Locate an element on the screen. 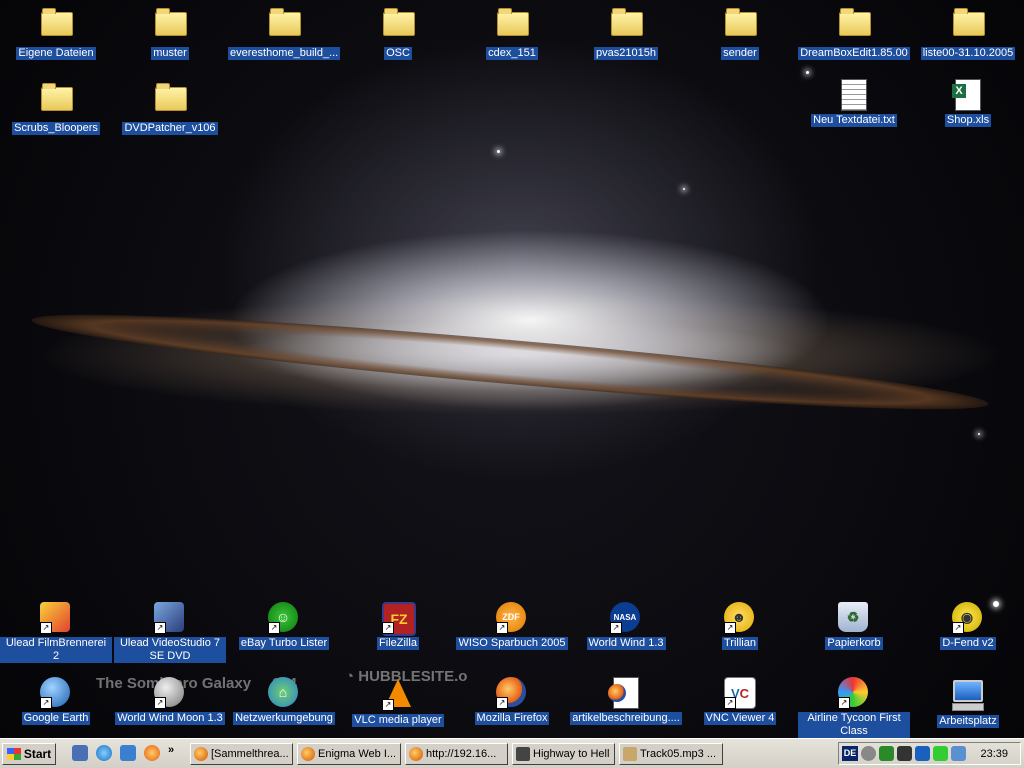 The height and width of the screenshot is (768, 1024). start-button: Start is located at coordinates (29, 754).